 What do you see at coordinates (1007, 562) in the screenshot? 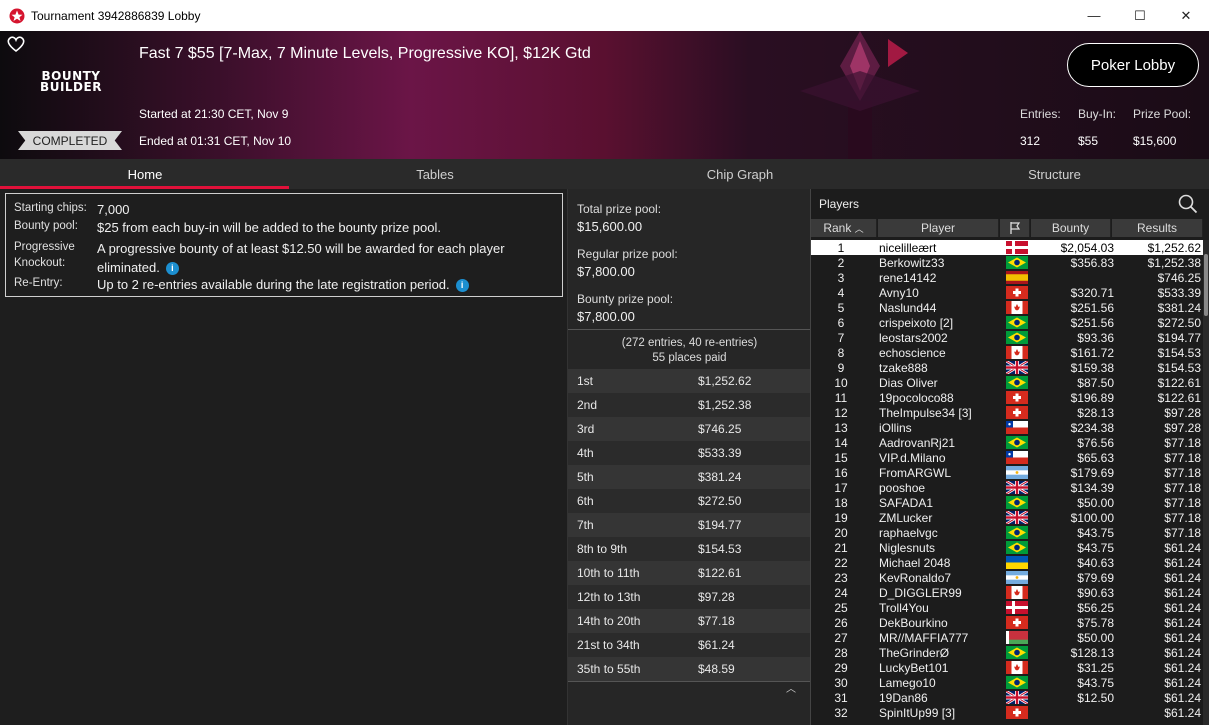
I see `player-row: 22 Michael 2048 $40.63 $61.24` at bounding box center [1007, 562].